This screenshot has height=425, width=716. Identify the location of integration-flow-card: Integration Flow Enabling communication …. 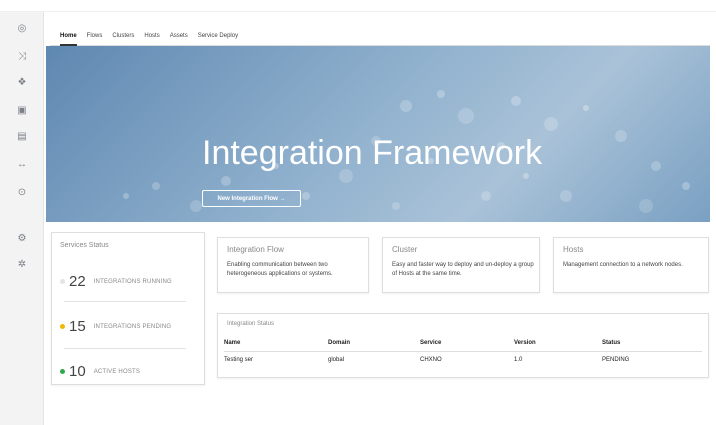
(293, 265).